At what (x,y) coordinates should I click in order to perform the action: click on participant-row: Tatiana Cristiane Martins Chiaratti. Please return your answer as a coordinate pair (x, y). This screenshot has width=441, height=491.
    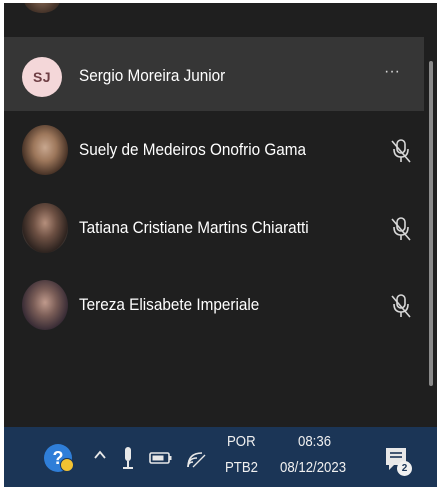
    Looking at the image, I should click on (214, 230).